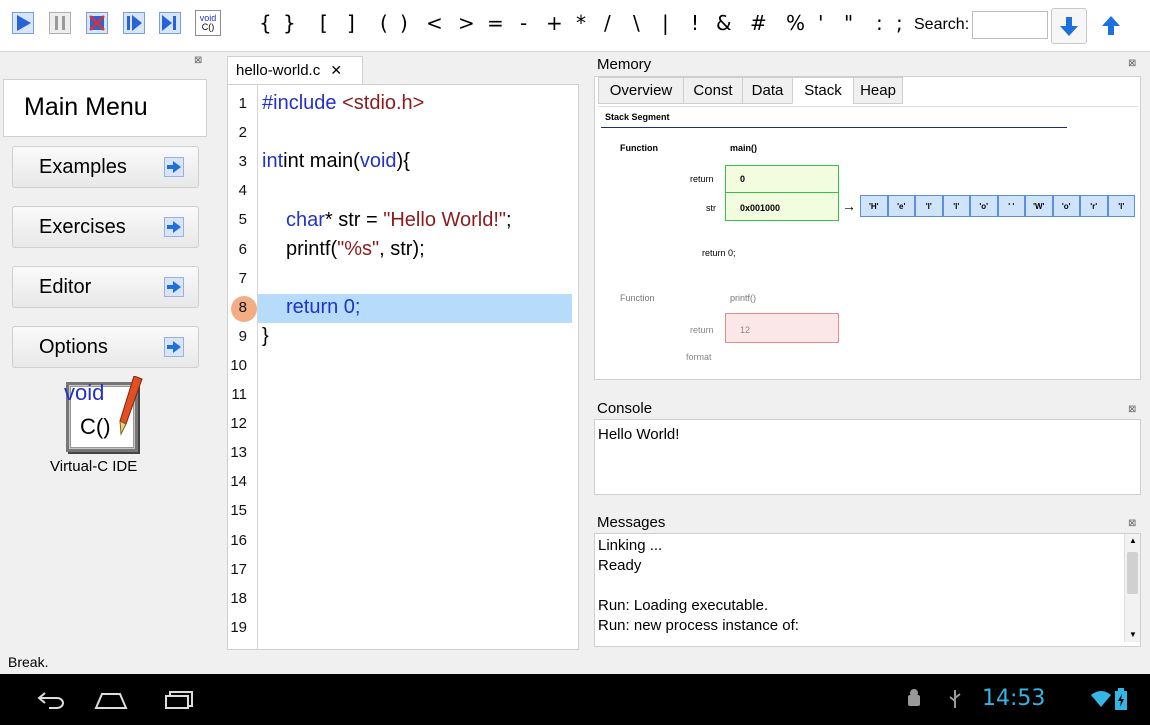  What do you see at coordinates (351, 23) in the screenshot?
I see `symbol-button: ]` at bounding box center [351, 23].